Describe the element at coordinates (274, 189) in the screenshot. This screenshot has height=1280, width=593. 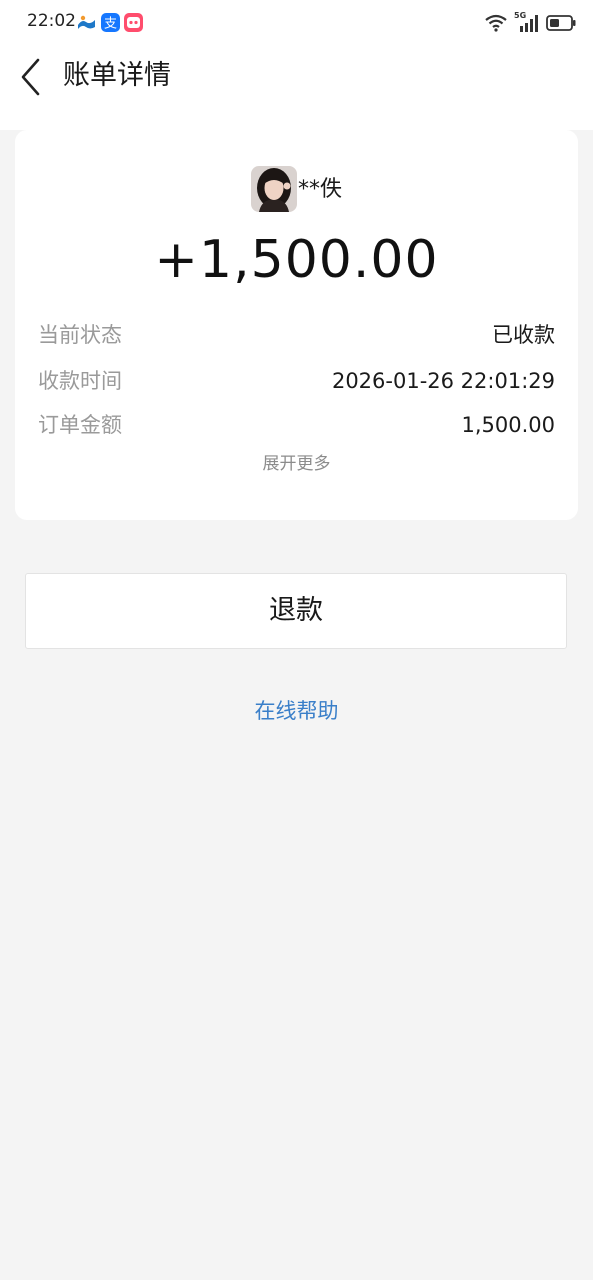
I see `avatar` at that location.